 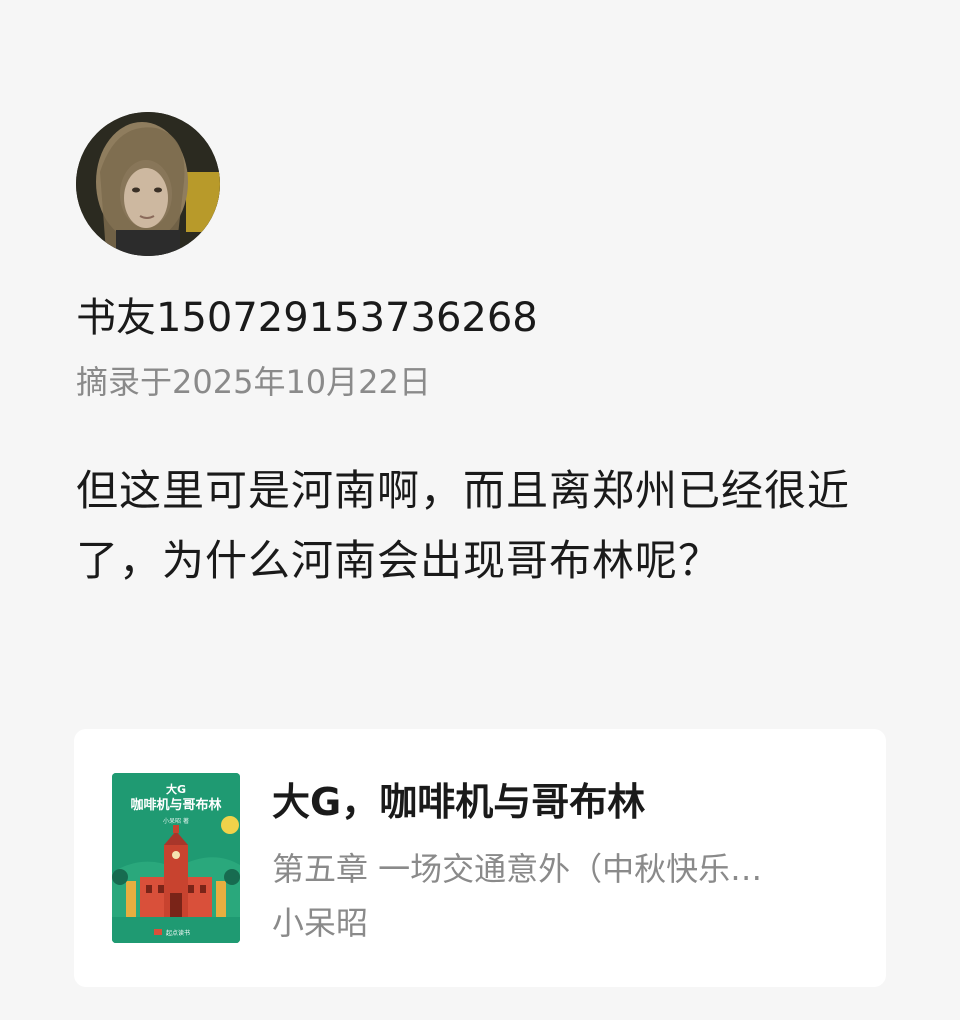 I want to click on cover-title-line2: 咖啡机与哥布林, so click(x=175, y=805).